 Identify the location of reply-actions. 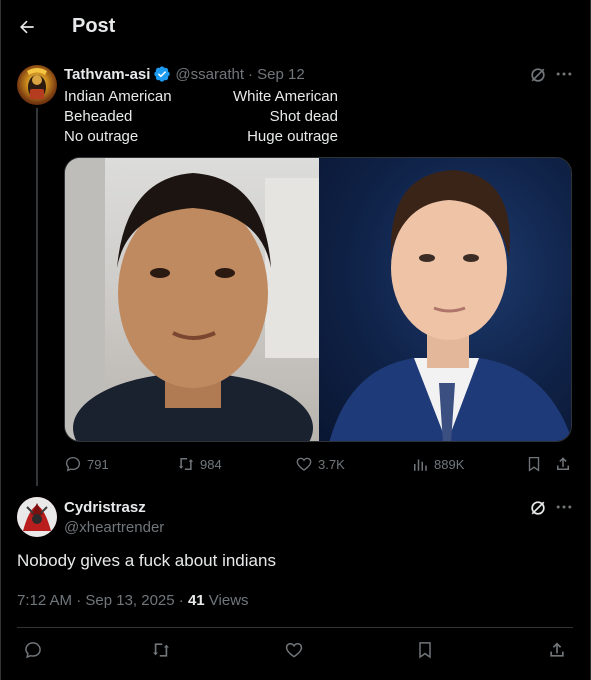
(295, 650).